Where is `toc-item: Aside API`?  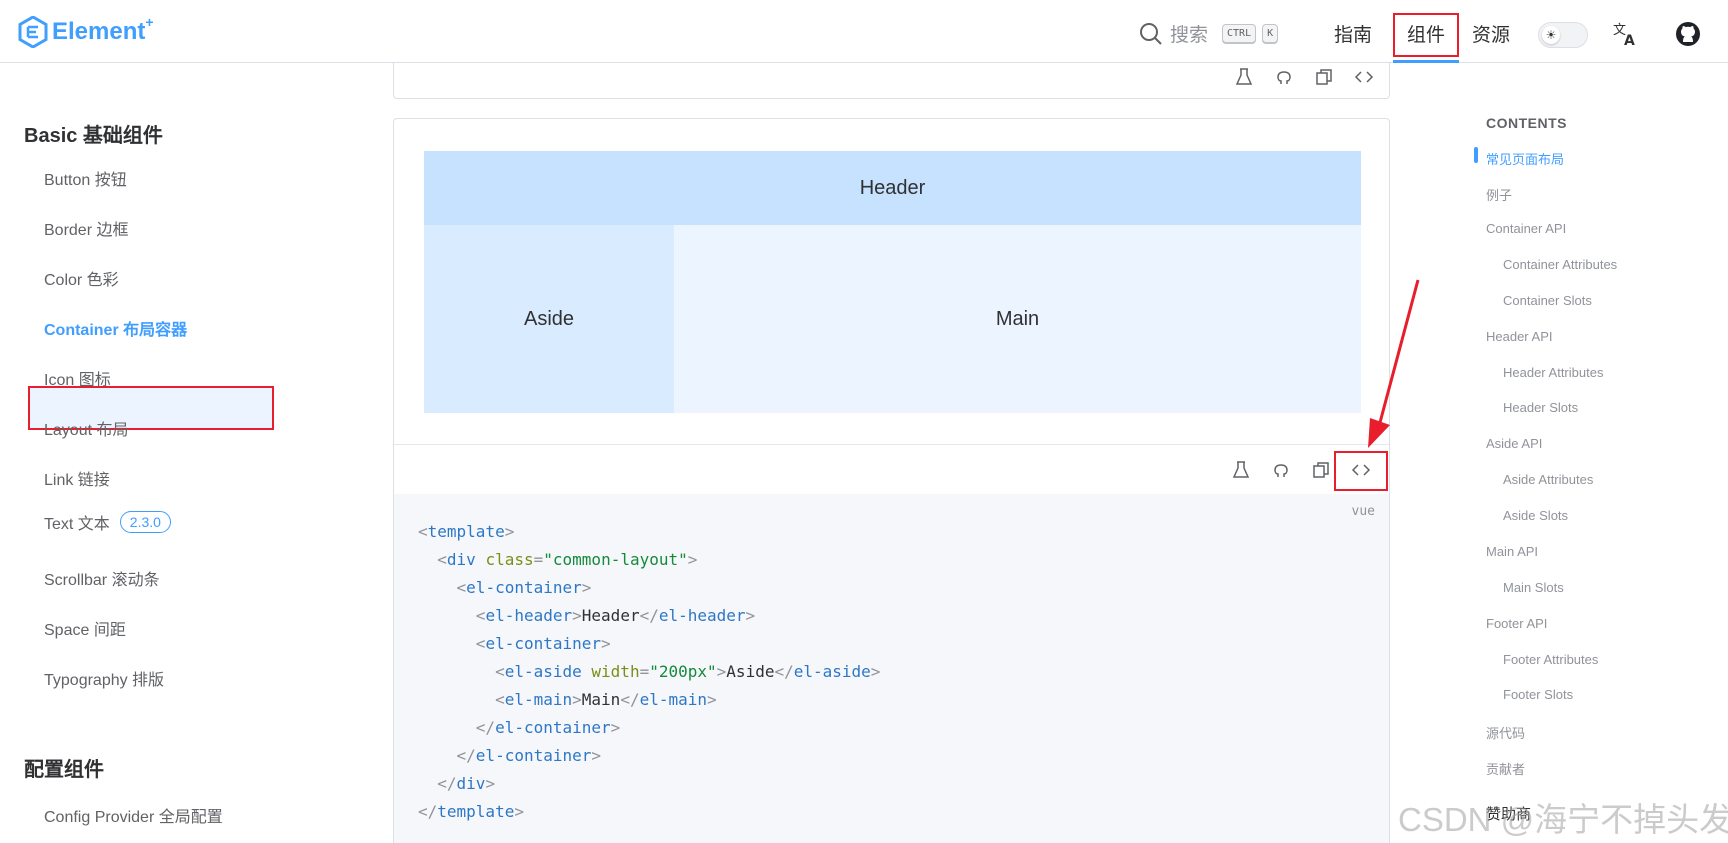
toc-item: Aside API is located at coordinates (1514, 443).